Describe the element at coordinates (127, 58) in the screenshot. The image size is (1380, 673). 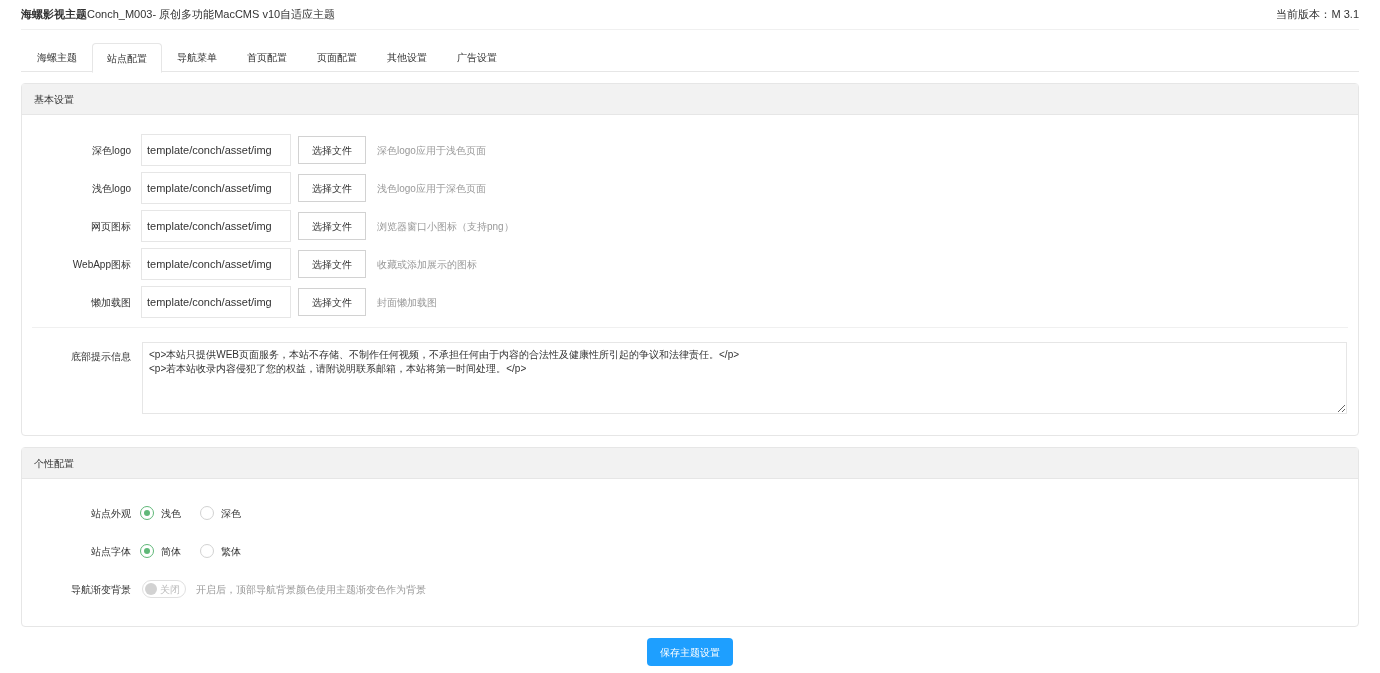
I see `tab: 站点配置` at that location.